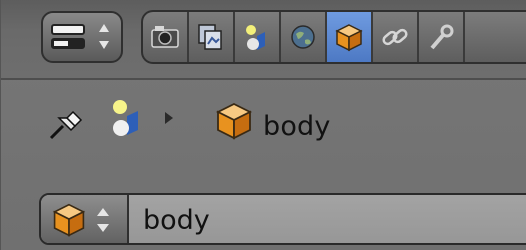  I want to click on editor-properties-icon, so click(80, 36).